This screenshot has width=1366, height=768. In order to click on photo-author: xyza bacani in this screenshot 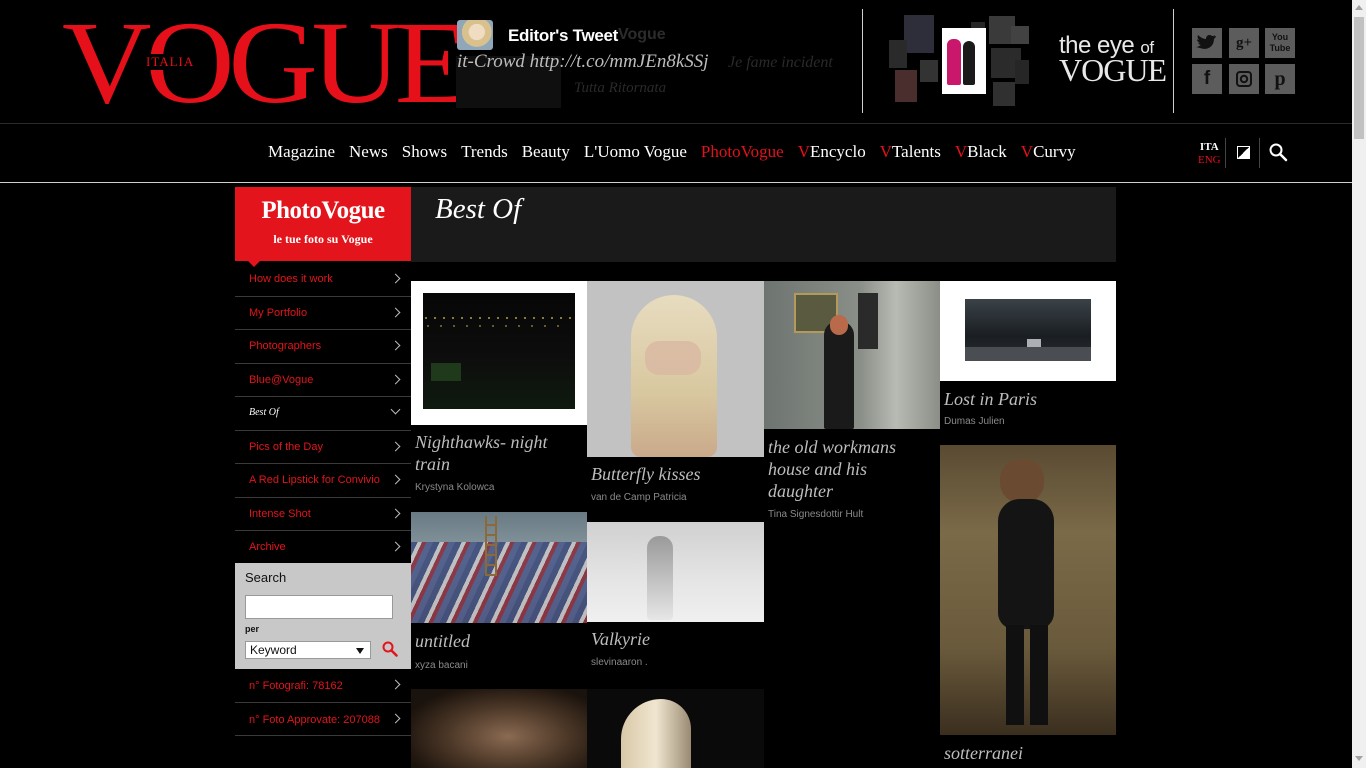, I will do `click(441, 665)`.